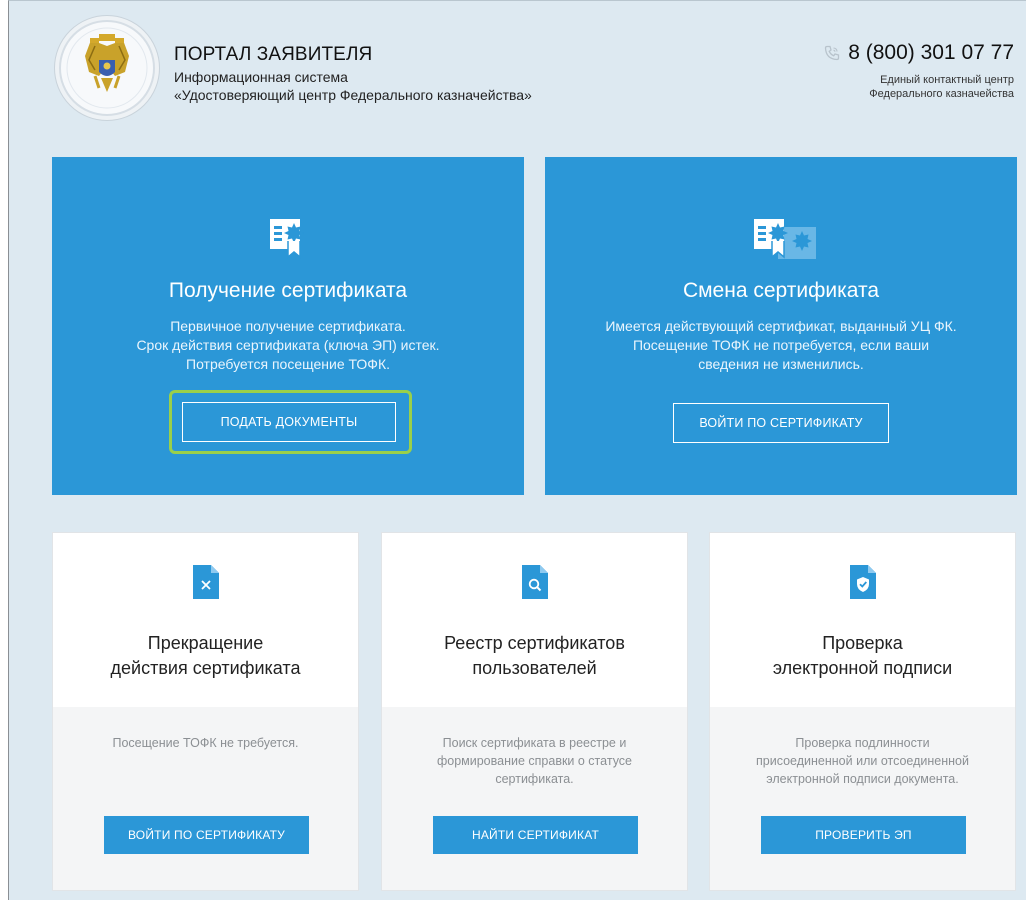 The height and width of the screenshot is (900, 1026). I want to click on title-line: действия сертификата, so click(205, 668).